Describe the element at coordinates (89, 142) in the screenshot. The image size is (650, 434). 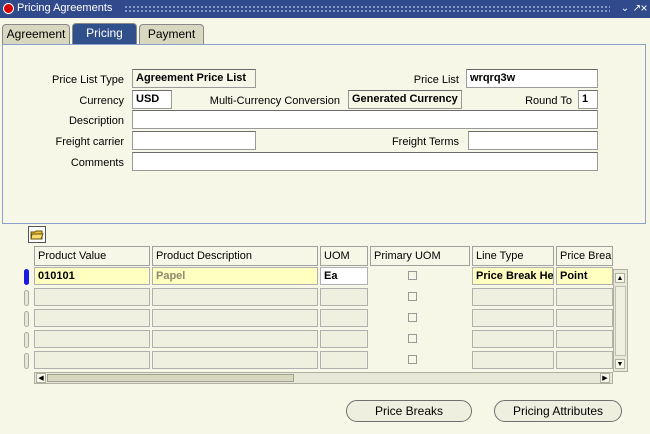
I see `freight-carrier-label: Freight carrier` at that location.